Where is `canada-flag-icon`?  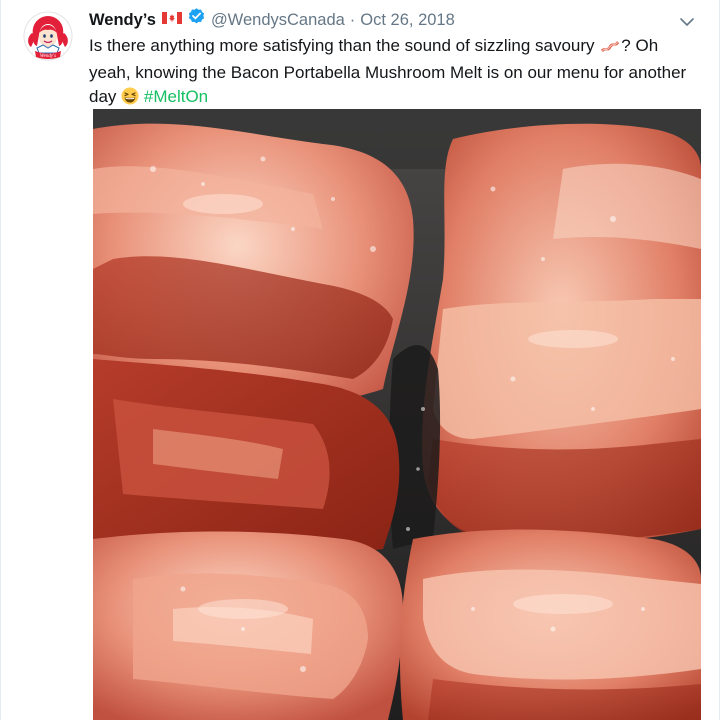 canada-flag-icon is located at coordinates (171, 20).